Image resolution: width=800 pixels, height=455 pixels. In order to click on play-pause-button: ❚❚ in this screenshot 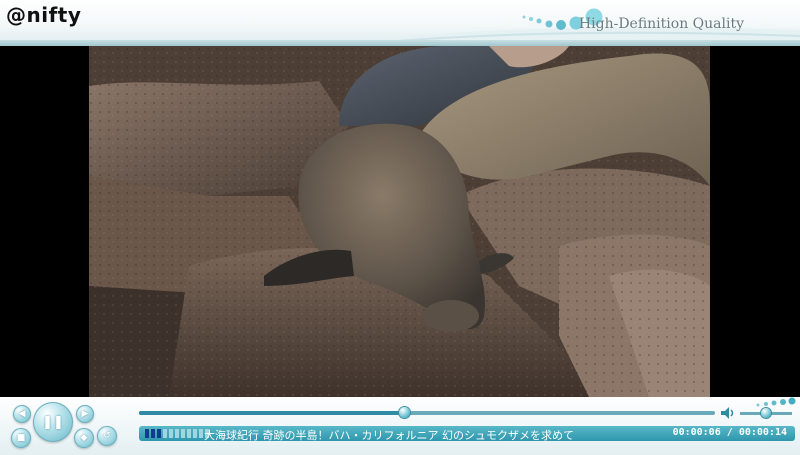, I will do `click(53, 422)`.